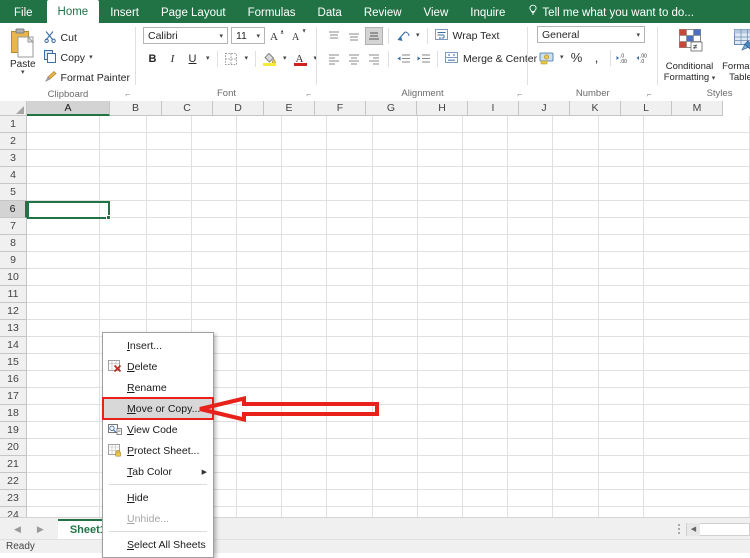 The height and width of the screenshot is (558, 750). I want to click on cell-I14, so click(440, 345).